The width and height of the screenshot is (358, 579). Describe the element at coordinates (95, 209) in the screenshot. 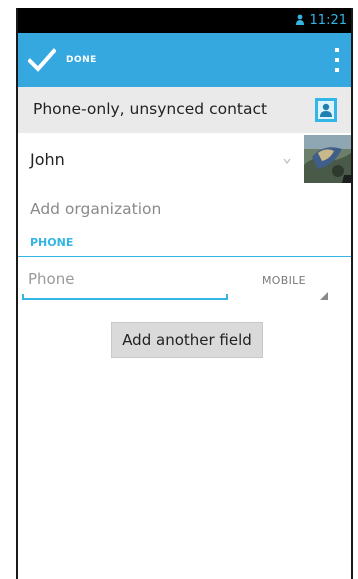

I see `add-organization-field: Add organization` at that location.